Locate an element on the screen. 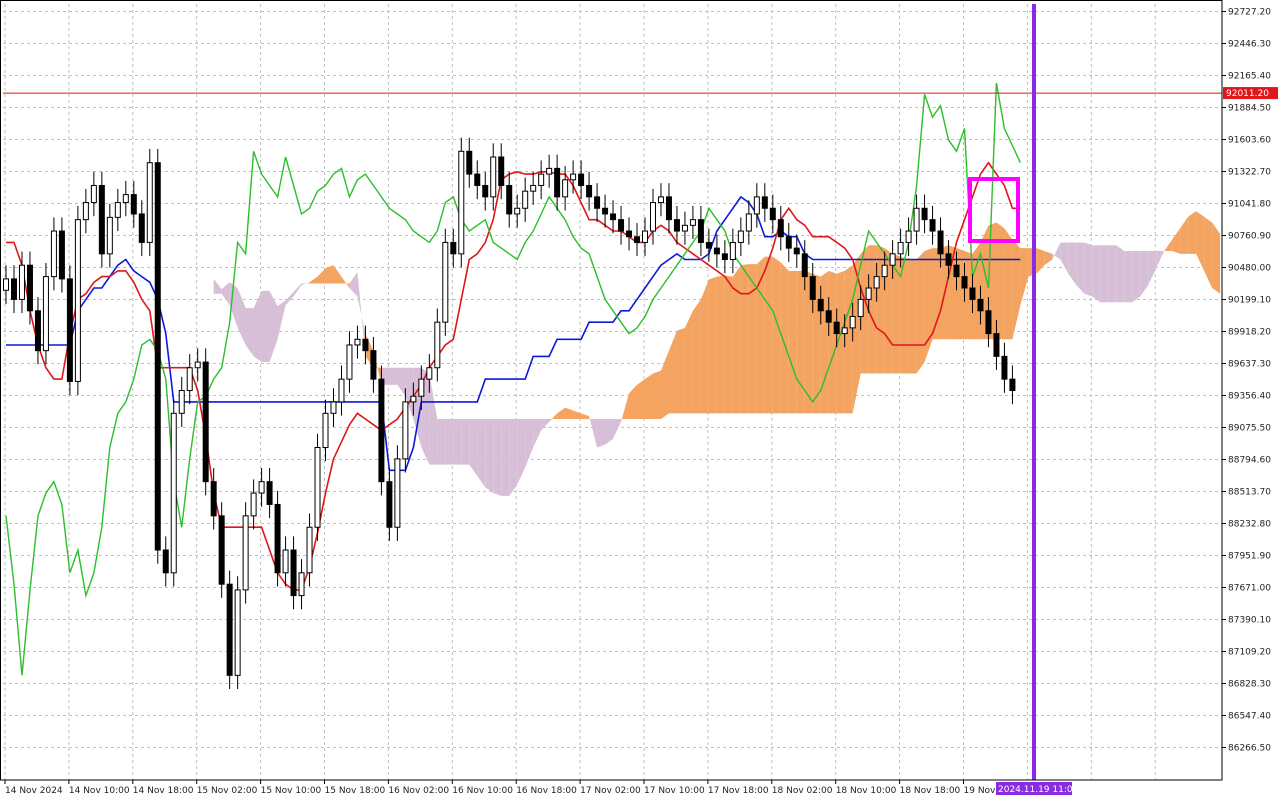 This screenshot has width=1280, height=804. y-tick-label: 89637.30 is located at coordinates (1249, 365).